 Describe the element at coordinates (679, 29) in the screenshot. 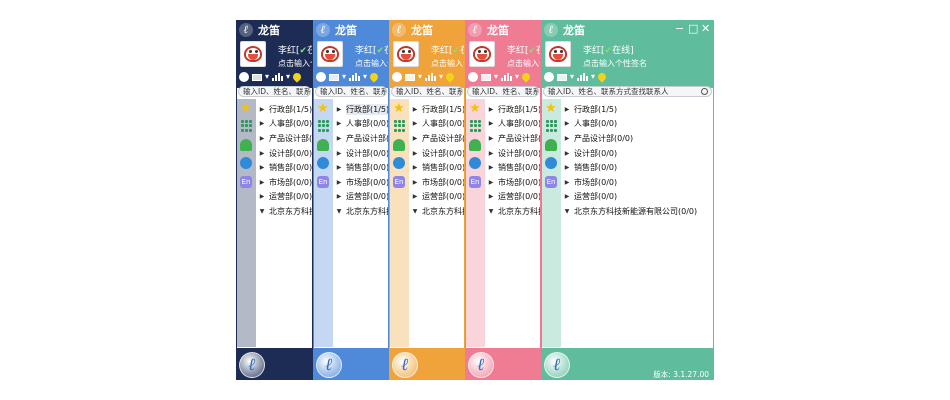

I see `minimize-button: −` at that location.